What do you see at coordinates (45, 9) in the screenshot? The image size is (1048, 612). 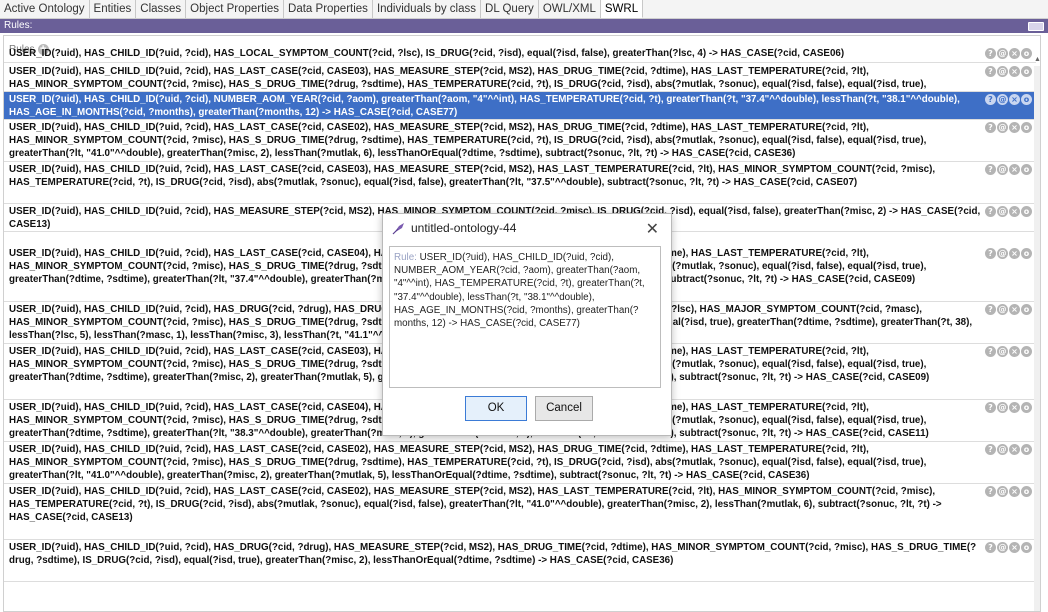 I see `tab-active-ontology: Active Ontology` at bounding box center [45, 9].